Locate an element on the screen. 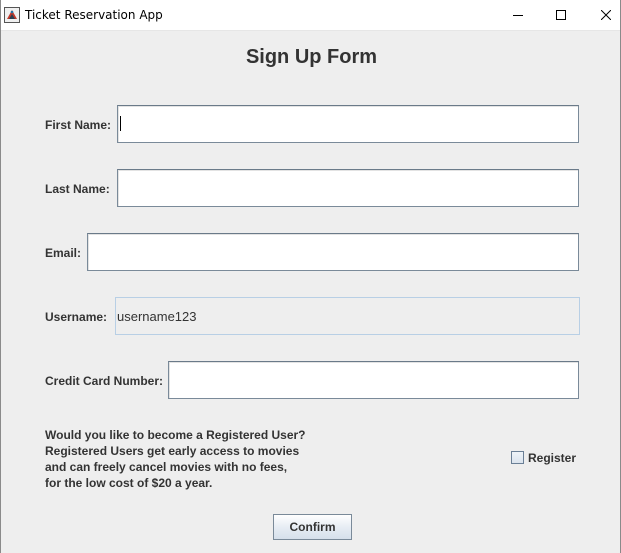 The height and width of the screenshot is (553, 621). username-label: Username: is located at coordinates (76, 317).